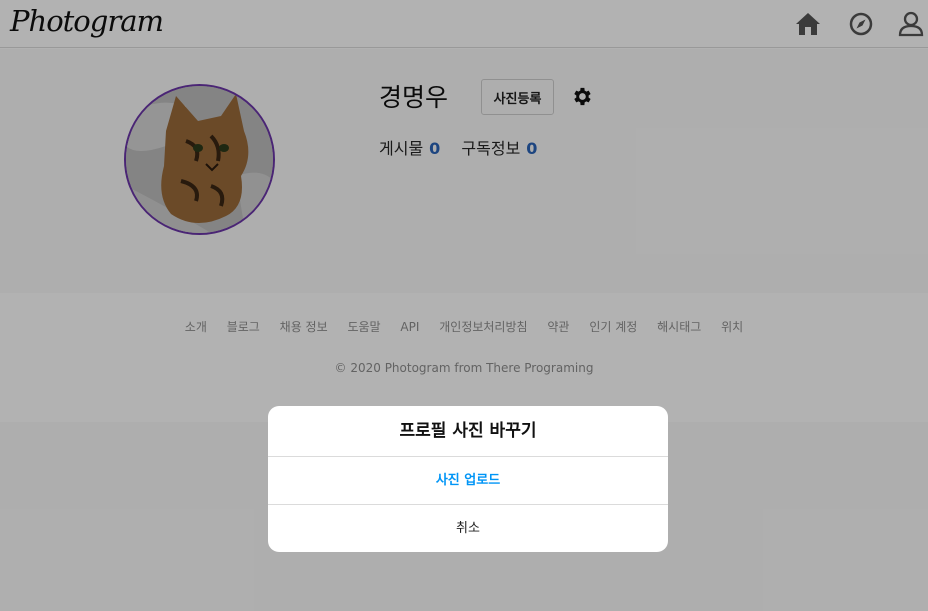 Image resolution: width=928 pixels, height=611 pixels. Describe the element at coordinates (468, 528) in the screenshot. I see `cancel-button: 취소` at that location.